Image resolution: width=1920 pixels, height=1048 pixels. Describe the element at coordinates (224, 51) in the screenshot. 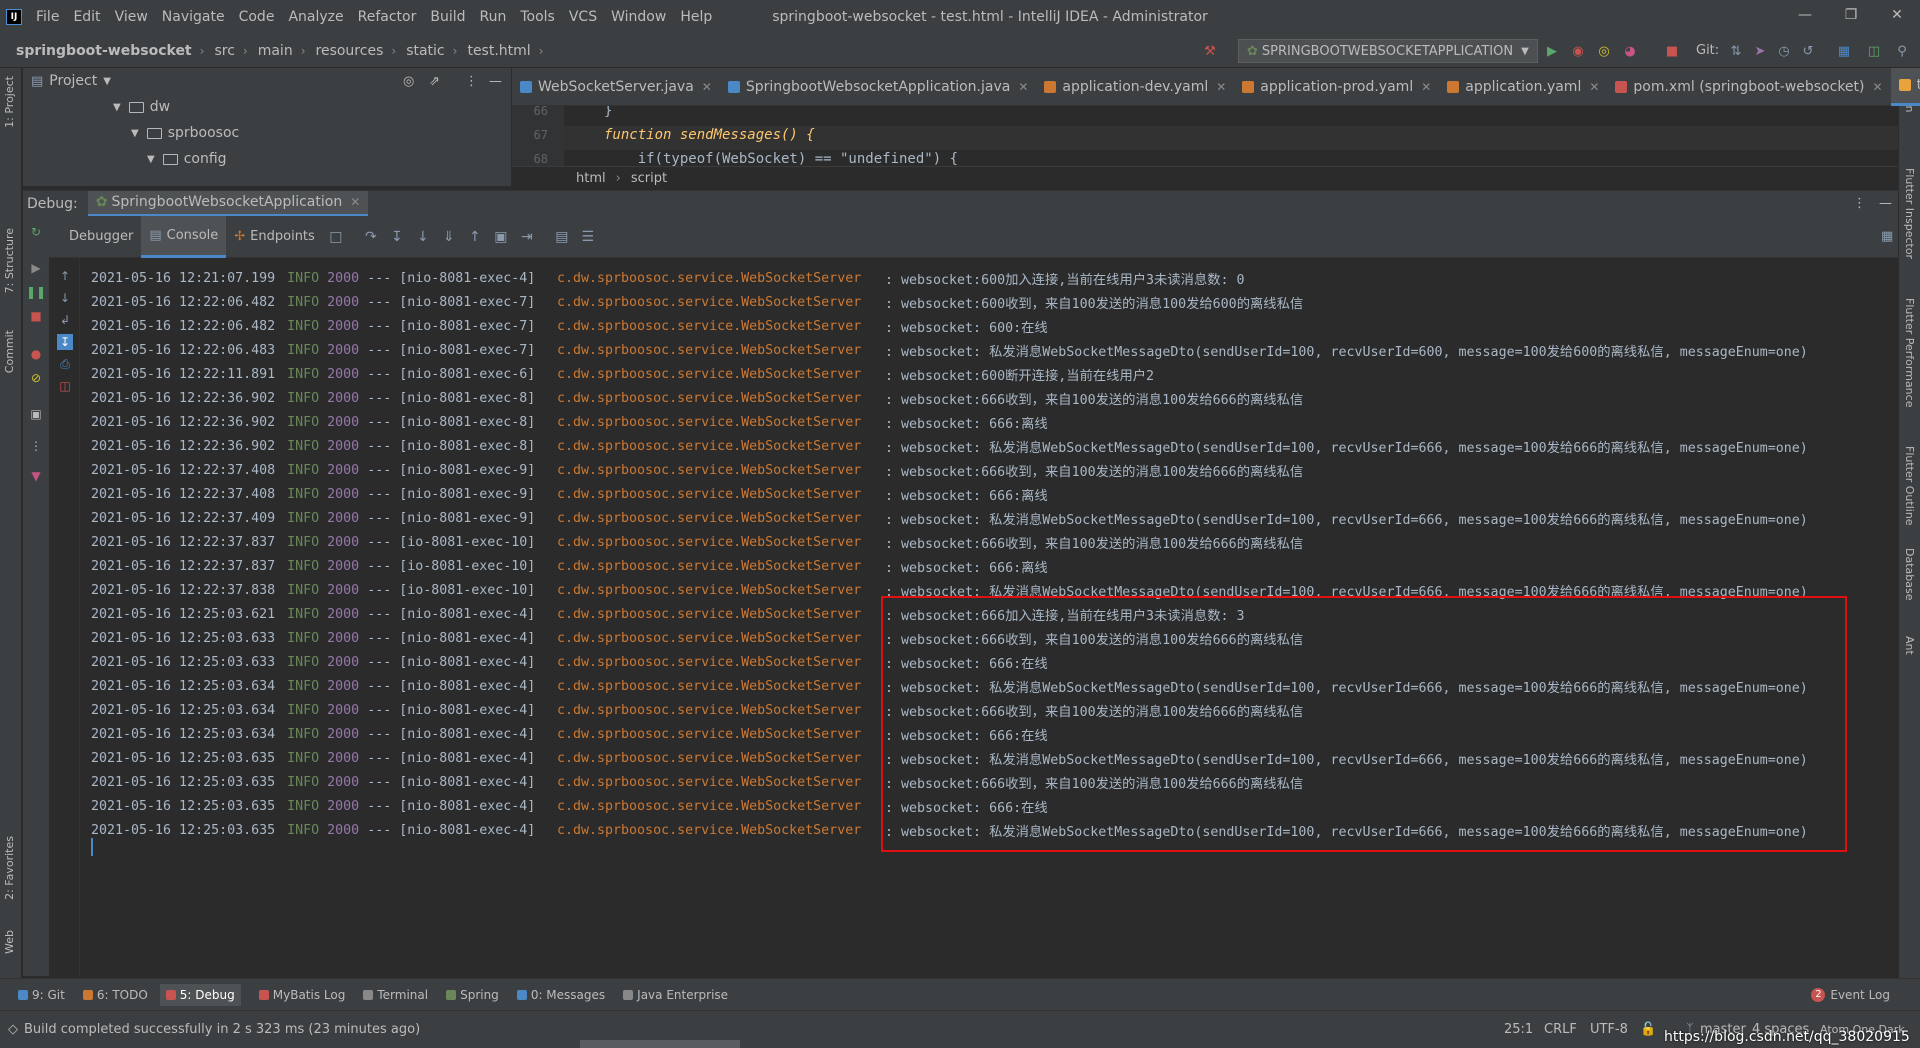

I see `crumb-item: src` at that location.